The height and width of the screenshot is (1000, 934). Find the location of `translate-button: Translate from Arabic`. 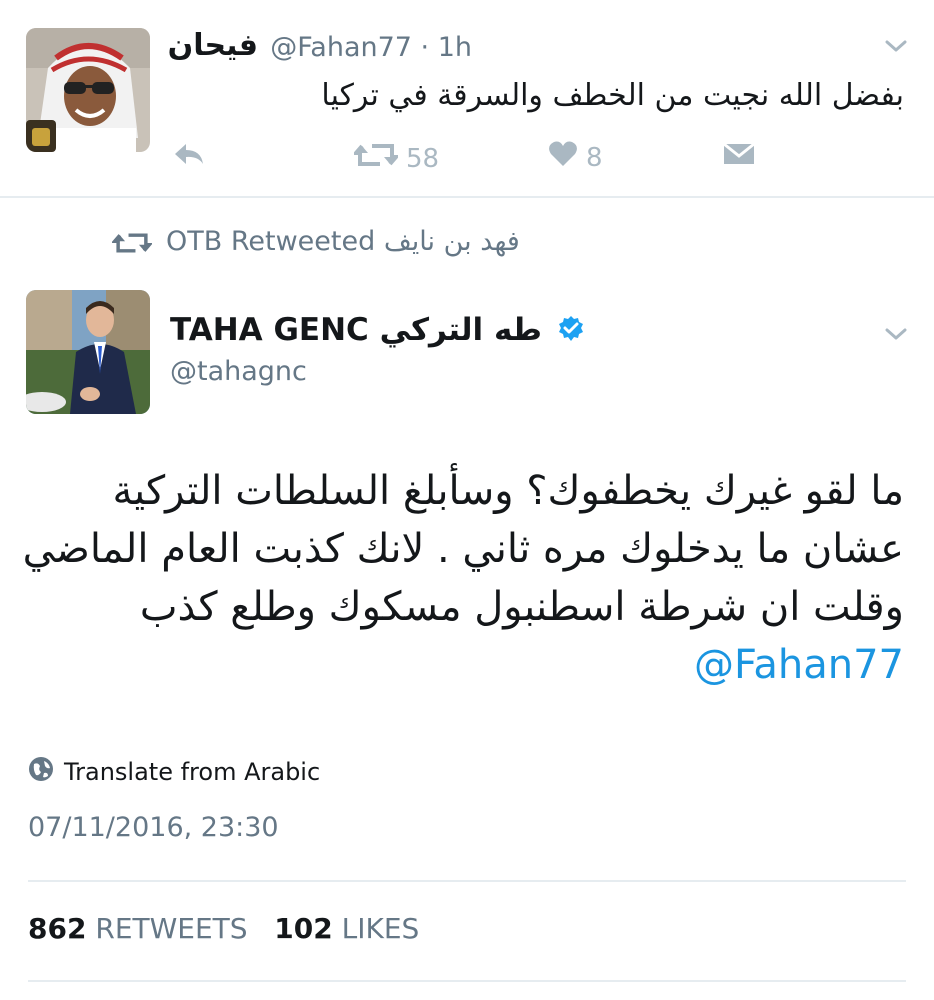

translate-button: Translate from Arabic is located at coordinates (174, 772).